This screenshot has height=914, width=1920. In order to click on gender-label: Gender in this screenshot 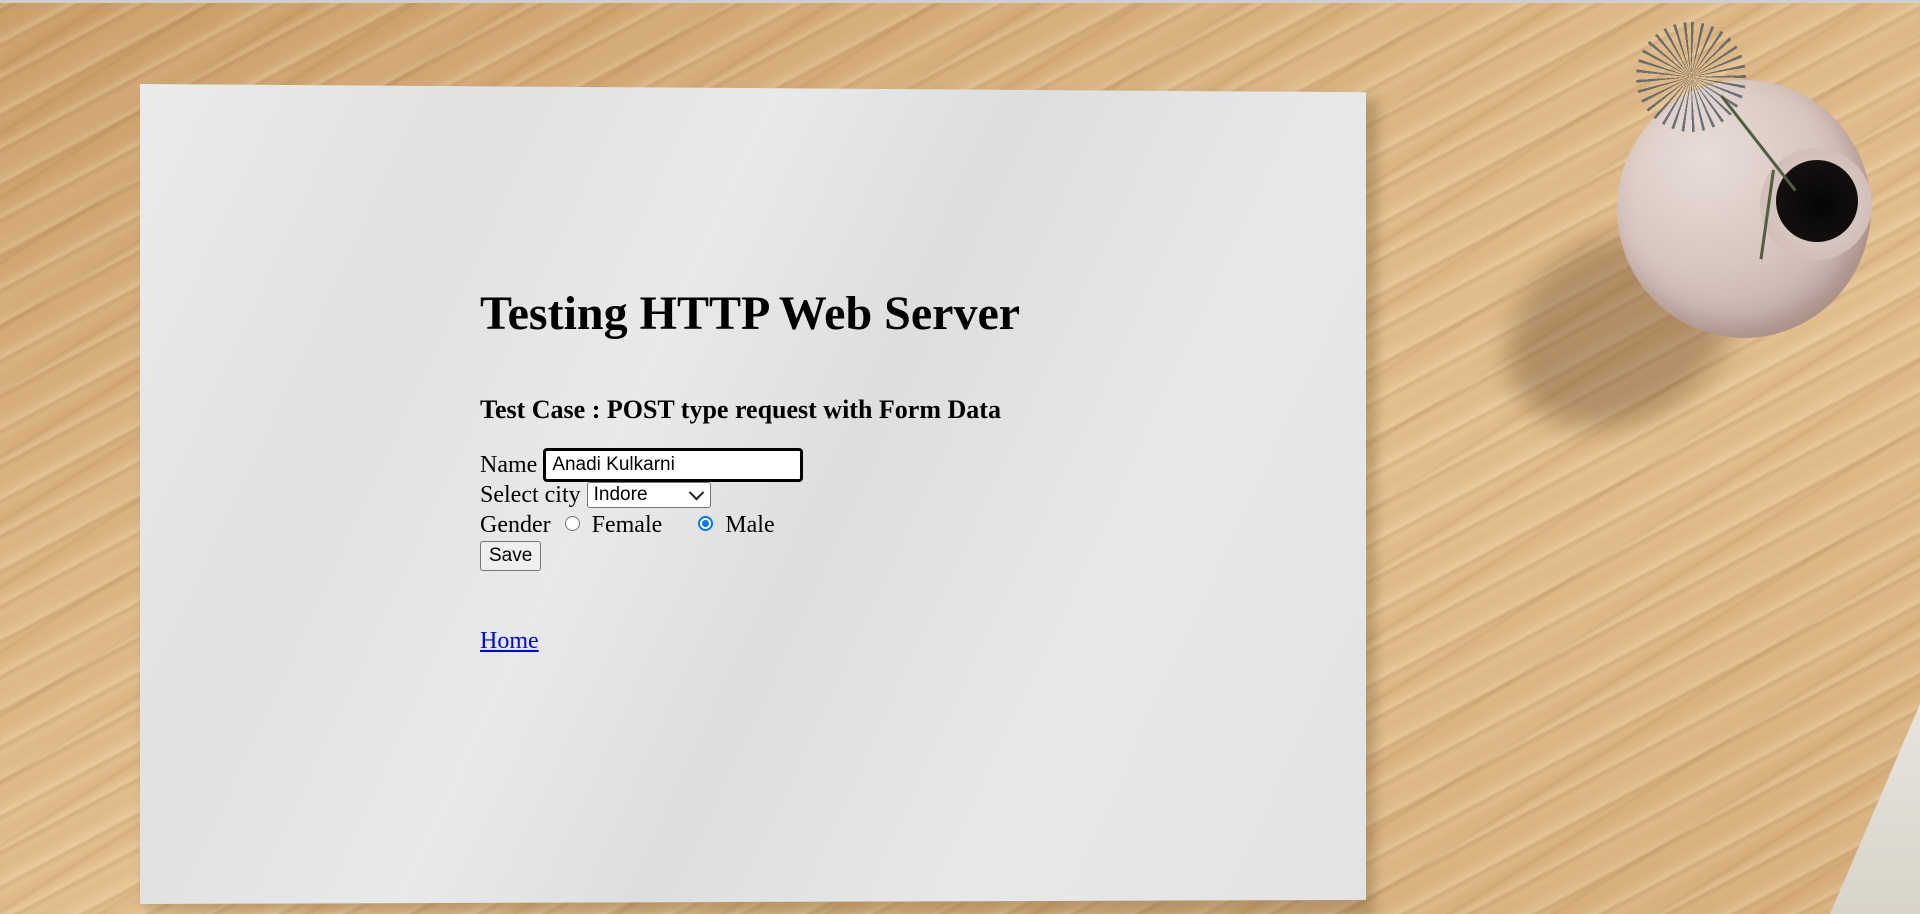, I will do `click(515, 525)`.